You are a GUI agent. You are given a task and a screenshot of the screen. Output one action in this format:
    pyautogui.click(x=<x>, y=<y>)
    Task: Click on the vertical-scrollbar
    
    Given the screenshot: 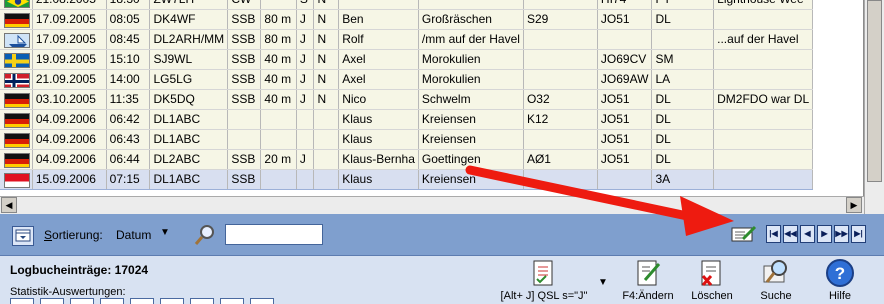 What is the action you would take?
    pyautogui.click(x=874, y=107)
    